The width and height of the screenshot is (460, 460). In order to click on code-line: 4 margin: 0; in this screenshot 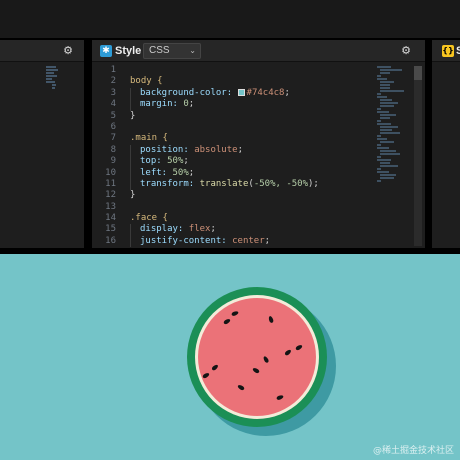, I will do `click(234, 105)`.